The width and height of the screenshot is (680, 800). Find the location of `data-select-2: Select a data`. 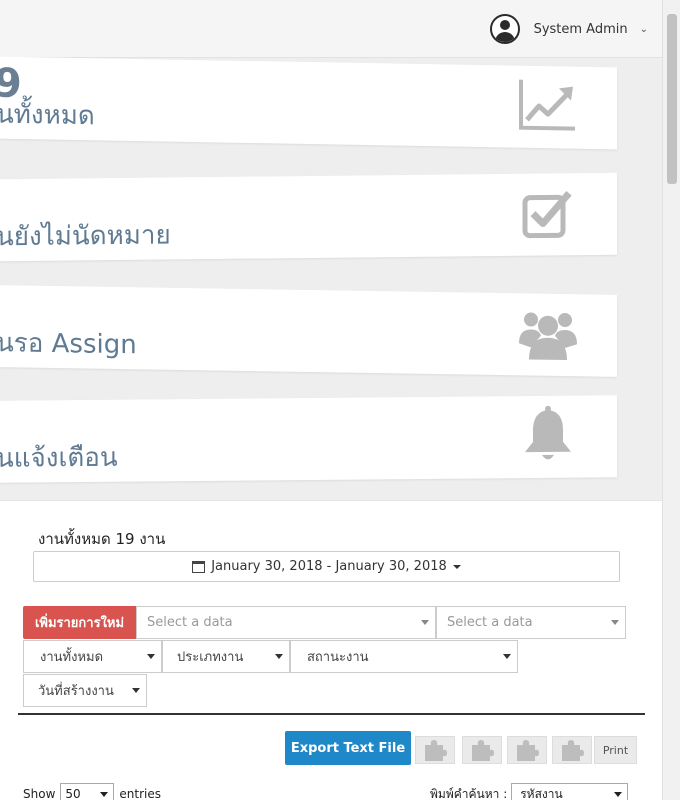

data-select-2: Select a data is located at coordinates (531, 622).